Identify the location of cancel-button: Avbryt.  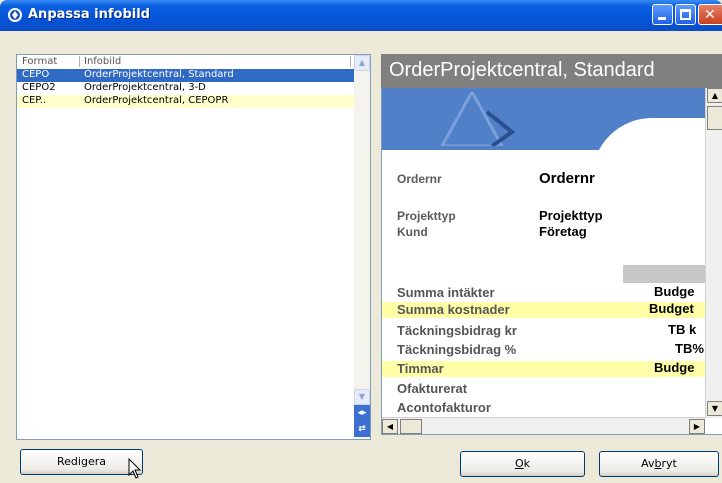
(659, 464).